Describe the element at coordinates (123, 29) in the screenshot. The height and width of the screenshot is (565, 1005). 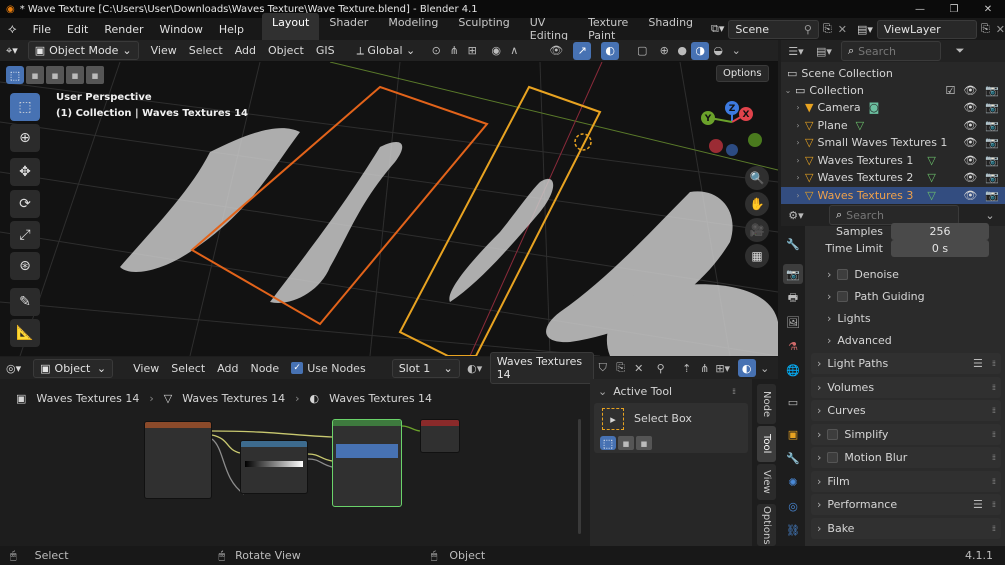
I see `menu-render: Render` at that location.